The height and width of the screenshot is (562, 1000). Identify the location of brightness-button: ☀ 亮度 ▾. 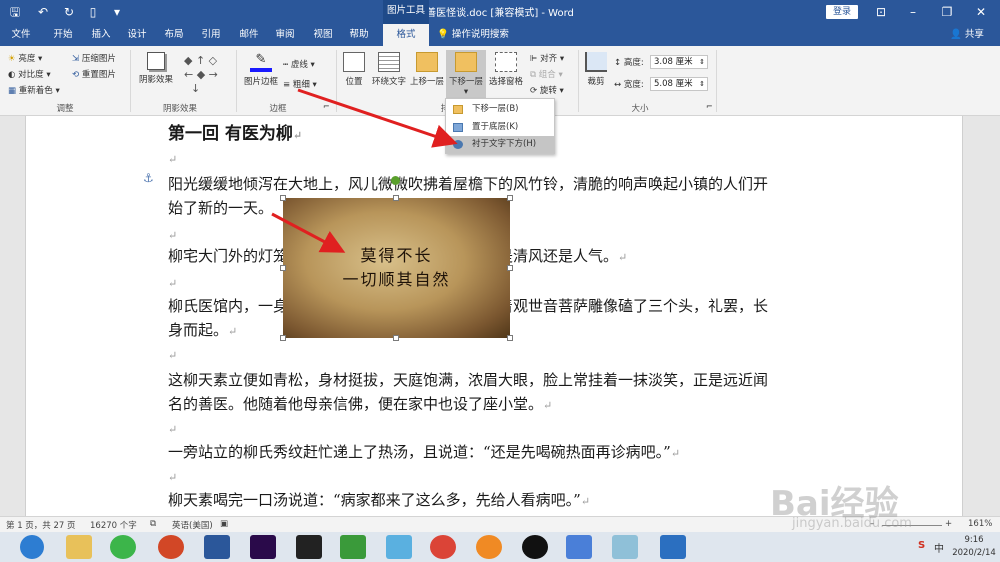
(25, 58).